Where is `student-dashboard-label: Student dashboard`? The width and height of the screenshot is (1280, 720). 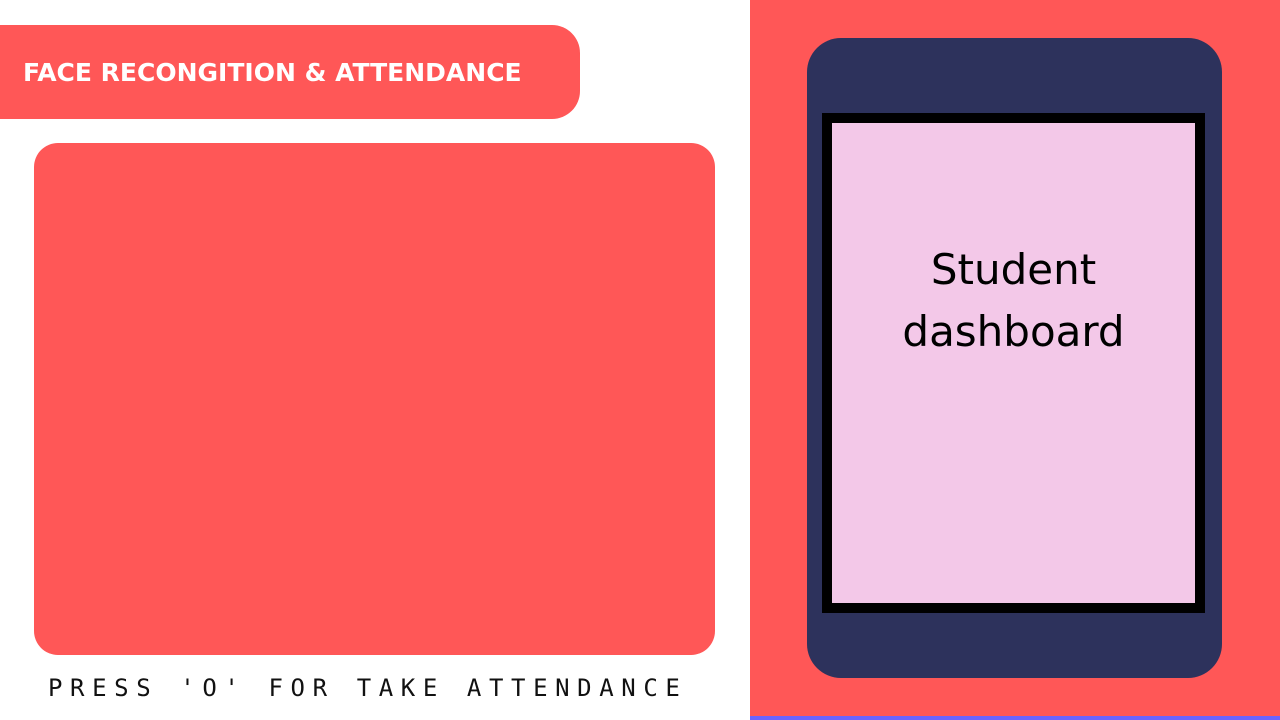
student-dashboard-label: Student dashboard is located at coordinates (1013, 300).